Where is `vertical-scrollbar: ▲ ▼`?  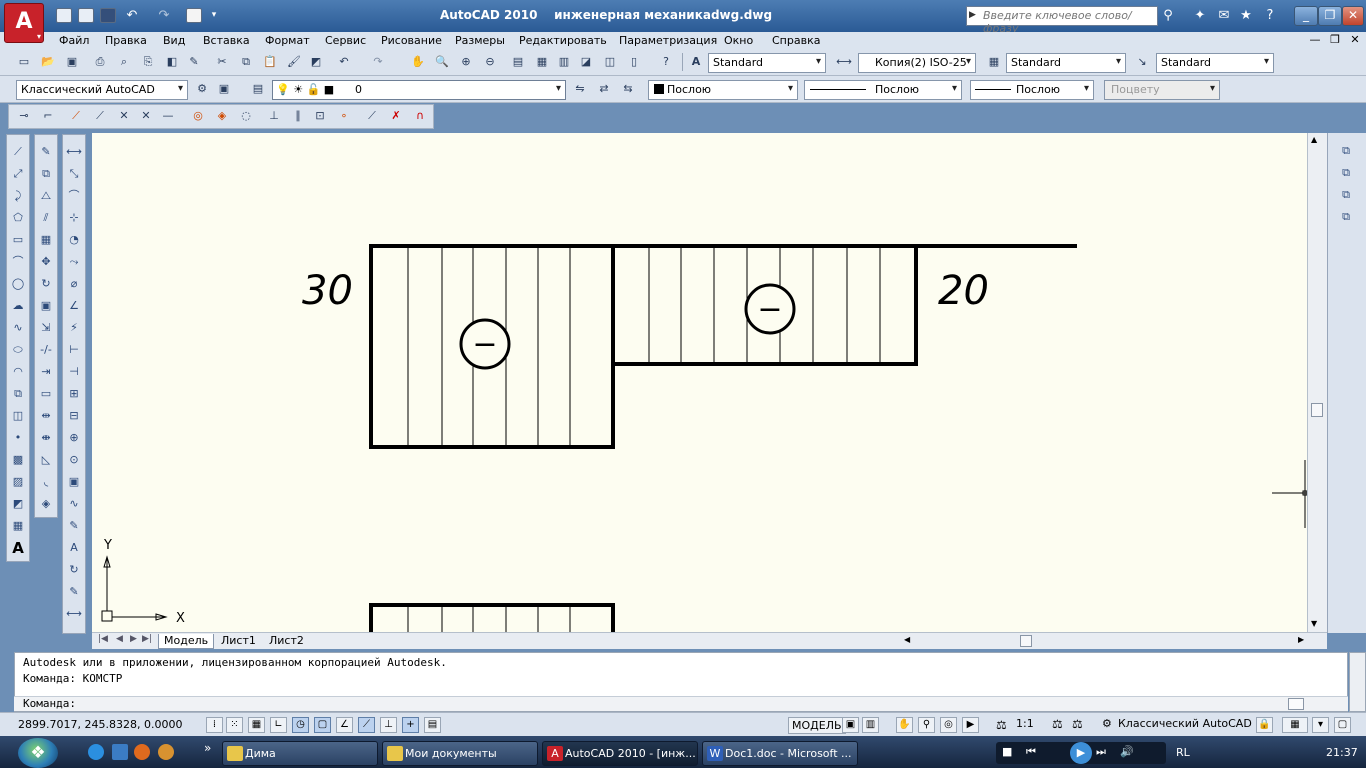
vertical-scrollbar: ▲ ▼ is located at coordinates (1317, 382).